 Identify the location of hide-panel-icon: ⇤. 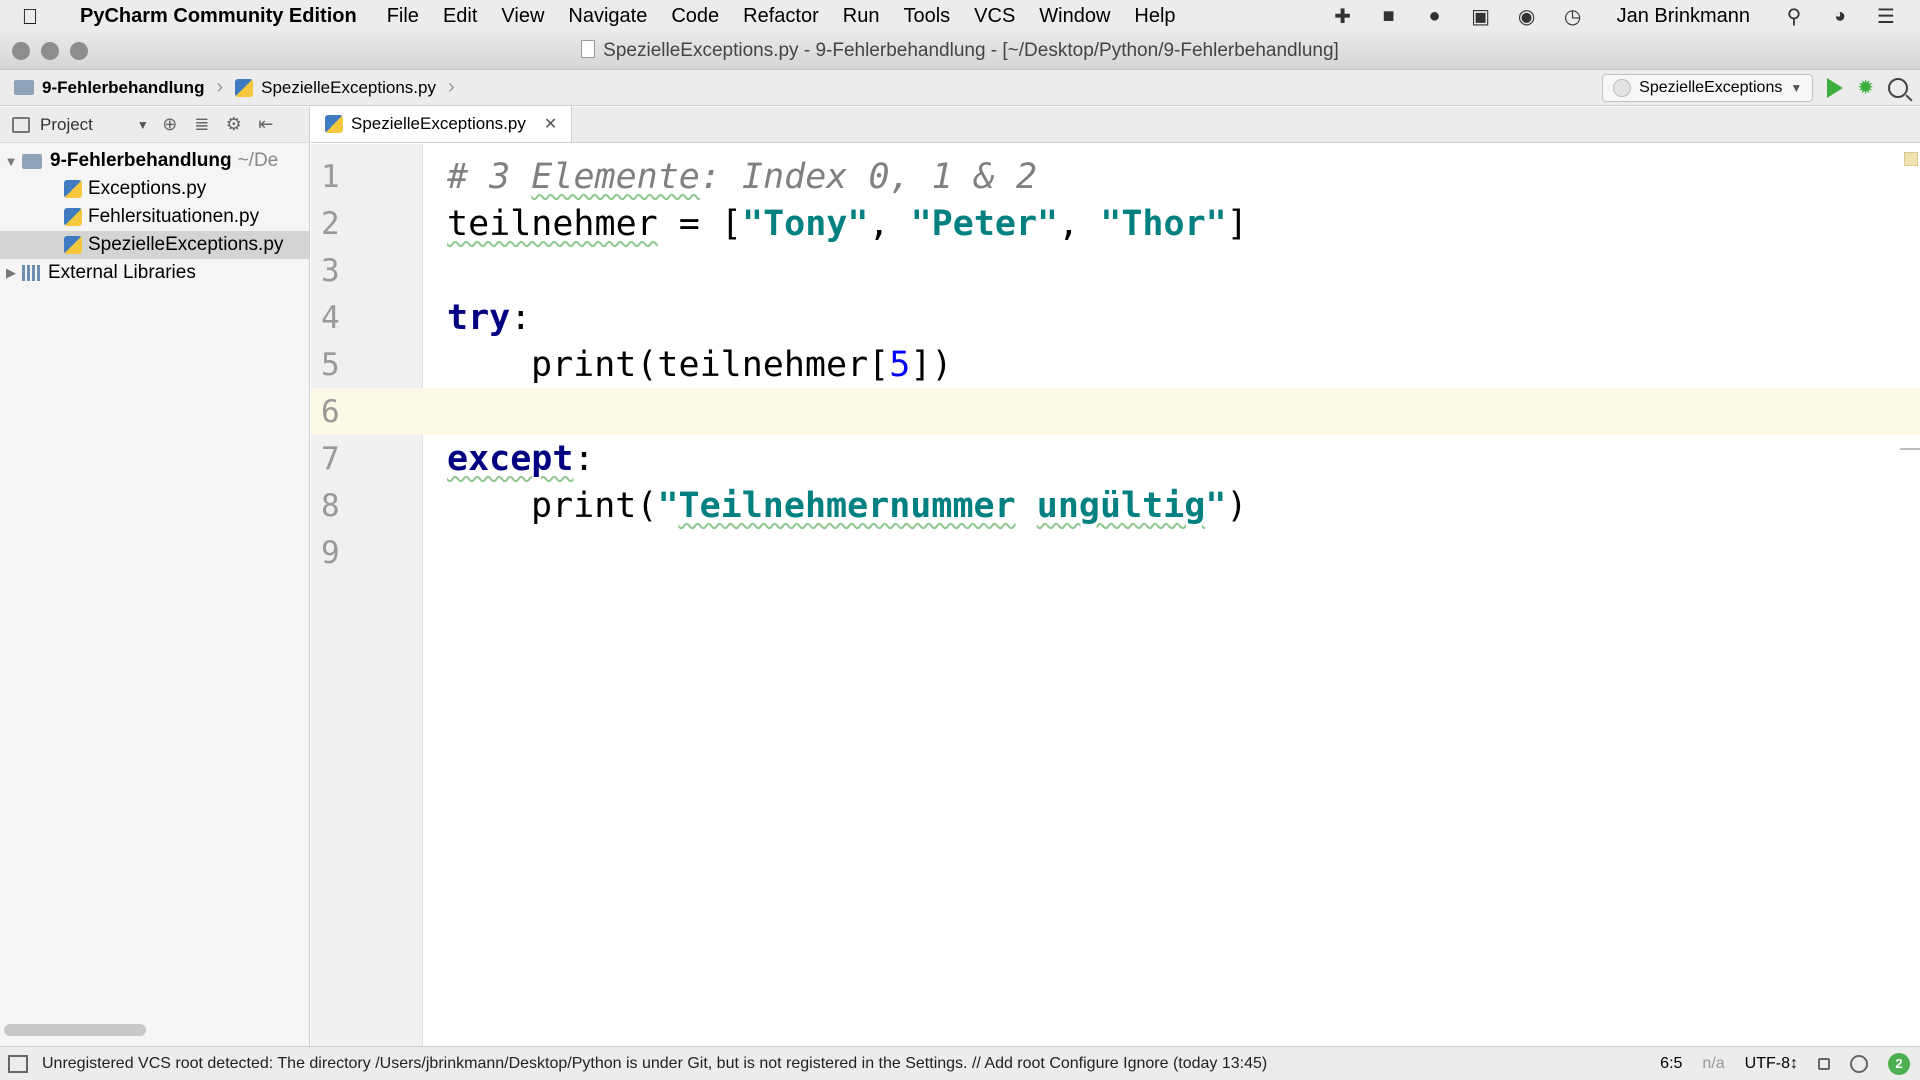
(266, 124).